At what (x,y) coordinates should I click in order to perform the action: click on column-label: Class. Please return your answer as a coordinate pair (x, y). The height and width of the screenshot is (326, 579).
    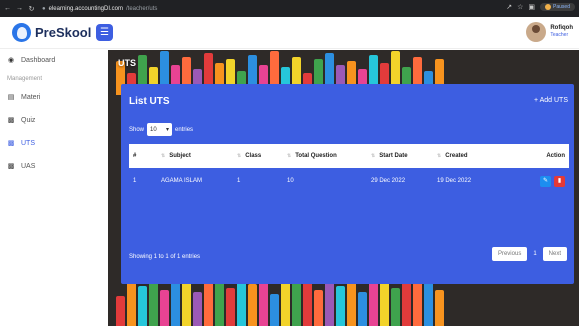
    Looking at the image, I should click on (253, 156).